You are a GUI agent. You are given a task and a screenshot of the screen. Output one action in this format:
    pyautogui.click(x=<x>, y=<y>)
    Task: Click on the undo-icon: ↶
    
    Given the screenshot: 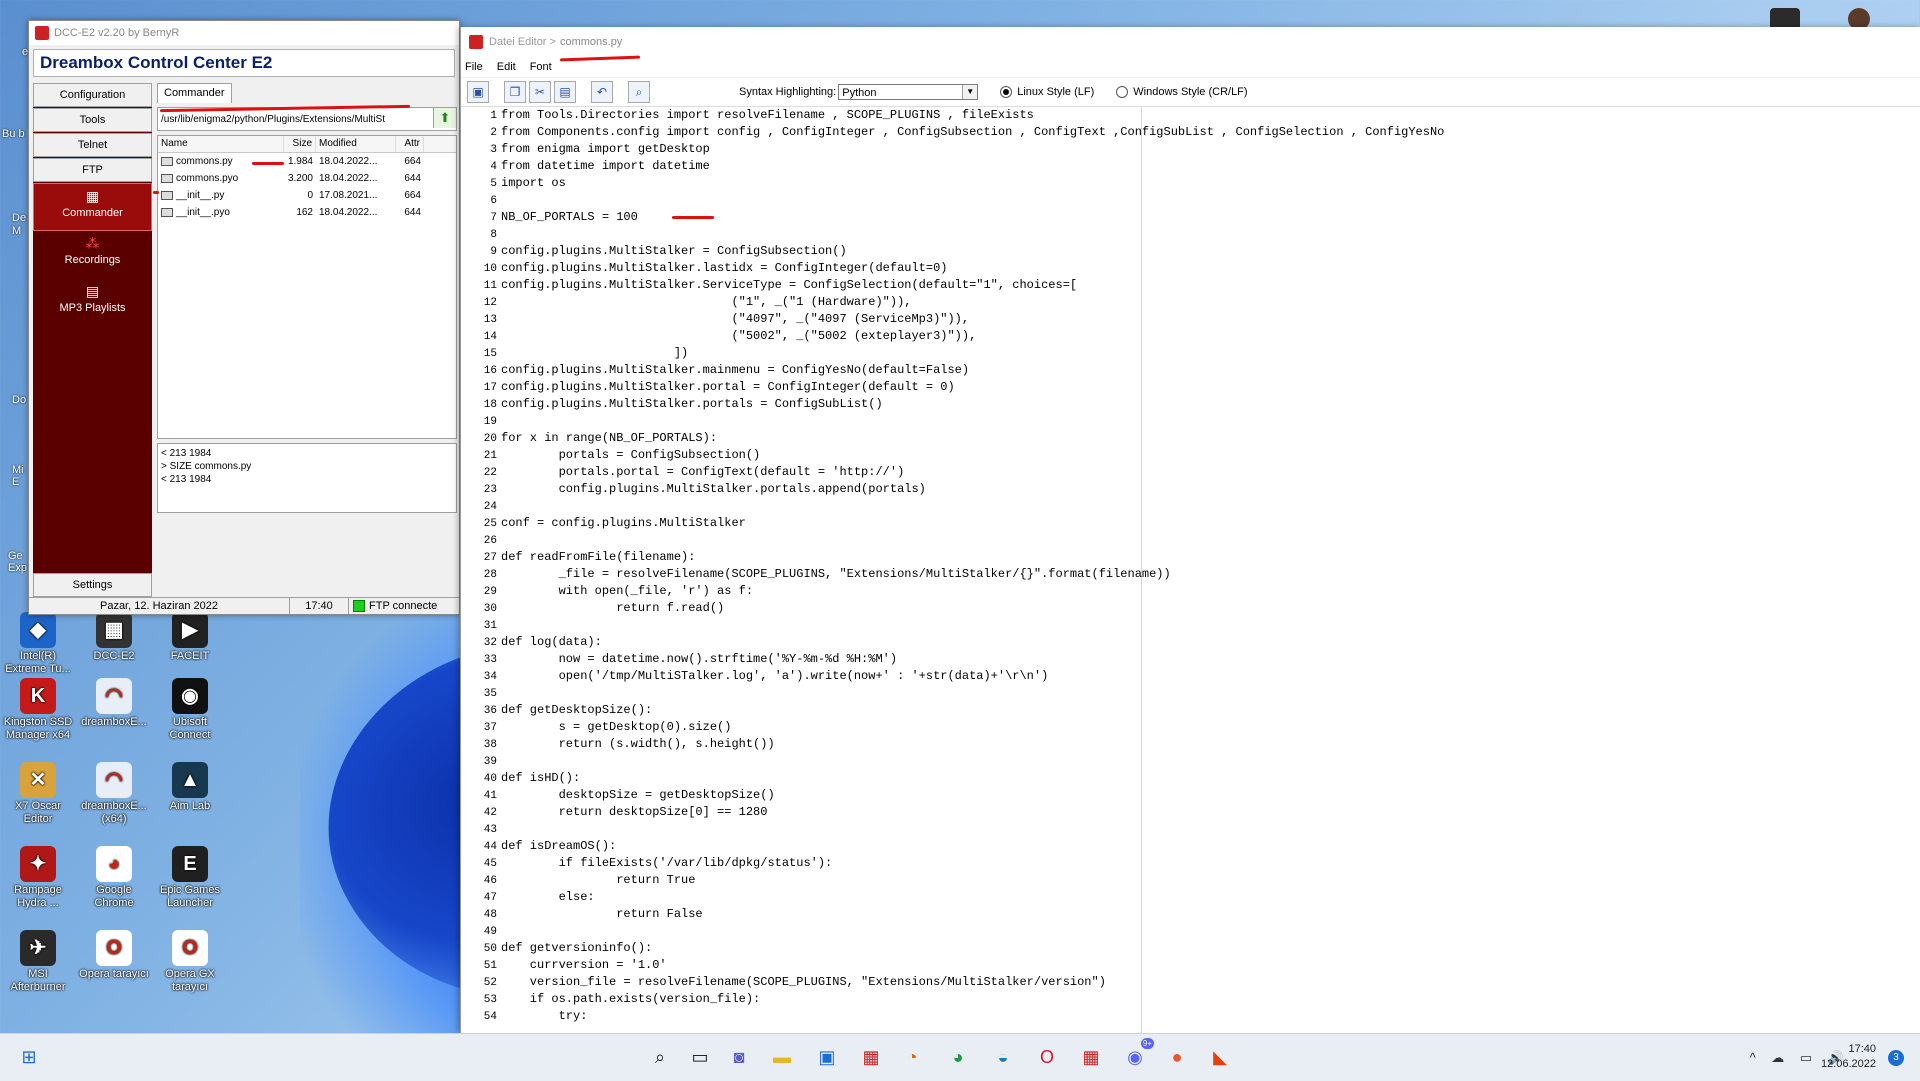 What is the action you would take?
    pyautogui.click(x=602, y=92)
    